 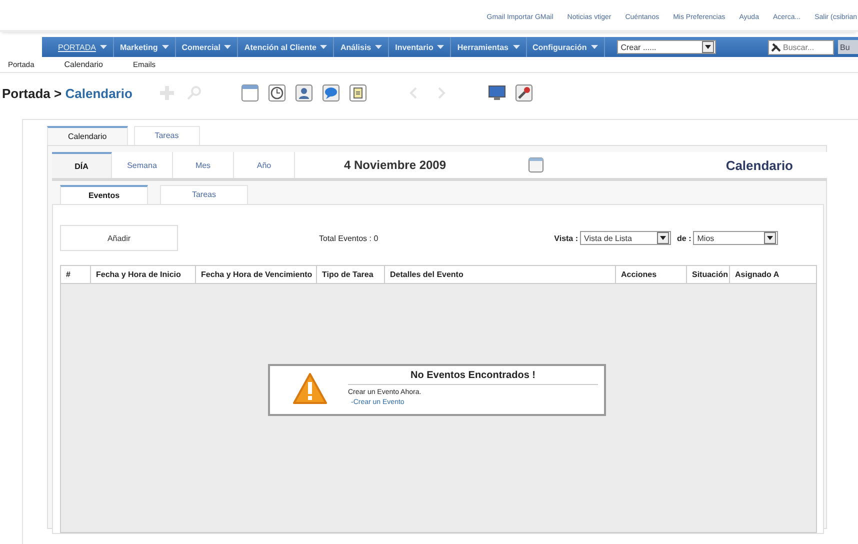 What do you see at coordinates (488, 47) in the screenshot?
I see `menu-tab: Herramientas` at bounding box center [488, 47].